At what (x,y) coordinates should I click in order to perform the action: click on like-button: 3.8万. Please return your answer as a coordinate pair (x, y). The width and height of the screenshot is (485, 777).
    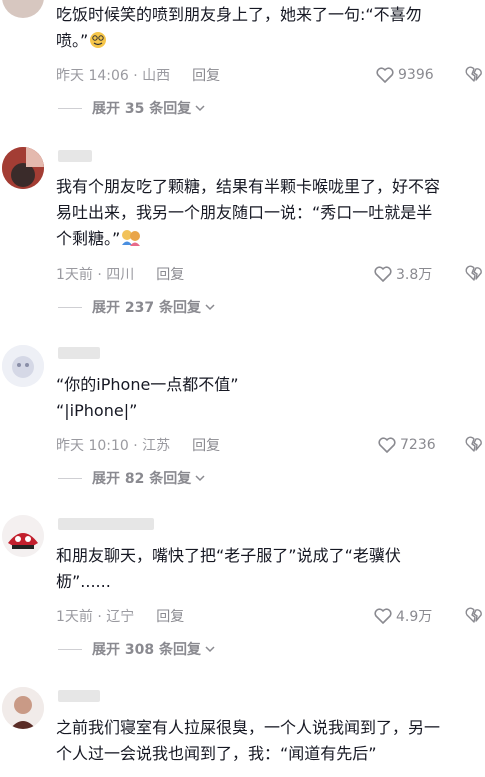
    Looking at the image, I should click on (402, 274).